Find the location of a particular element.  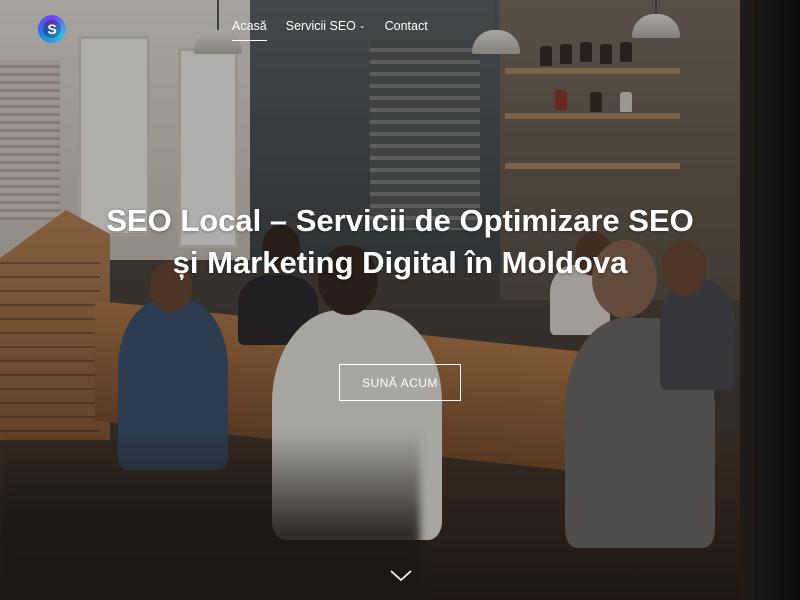

logo-letter: S is located at coordinates (52, 29).